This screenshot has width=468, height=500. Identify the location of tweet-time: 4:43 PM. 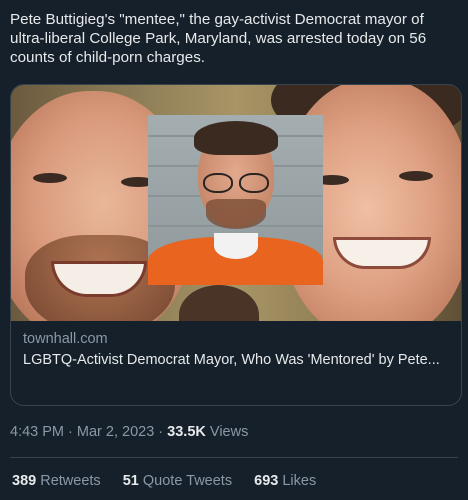
(37, 432).